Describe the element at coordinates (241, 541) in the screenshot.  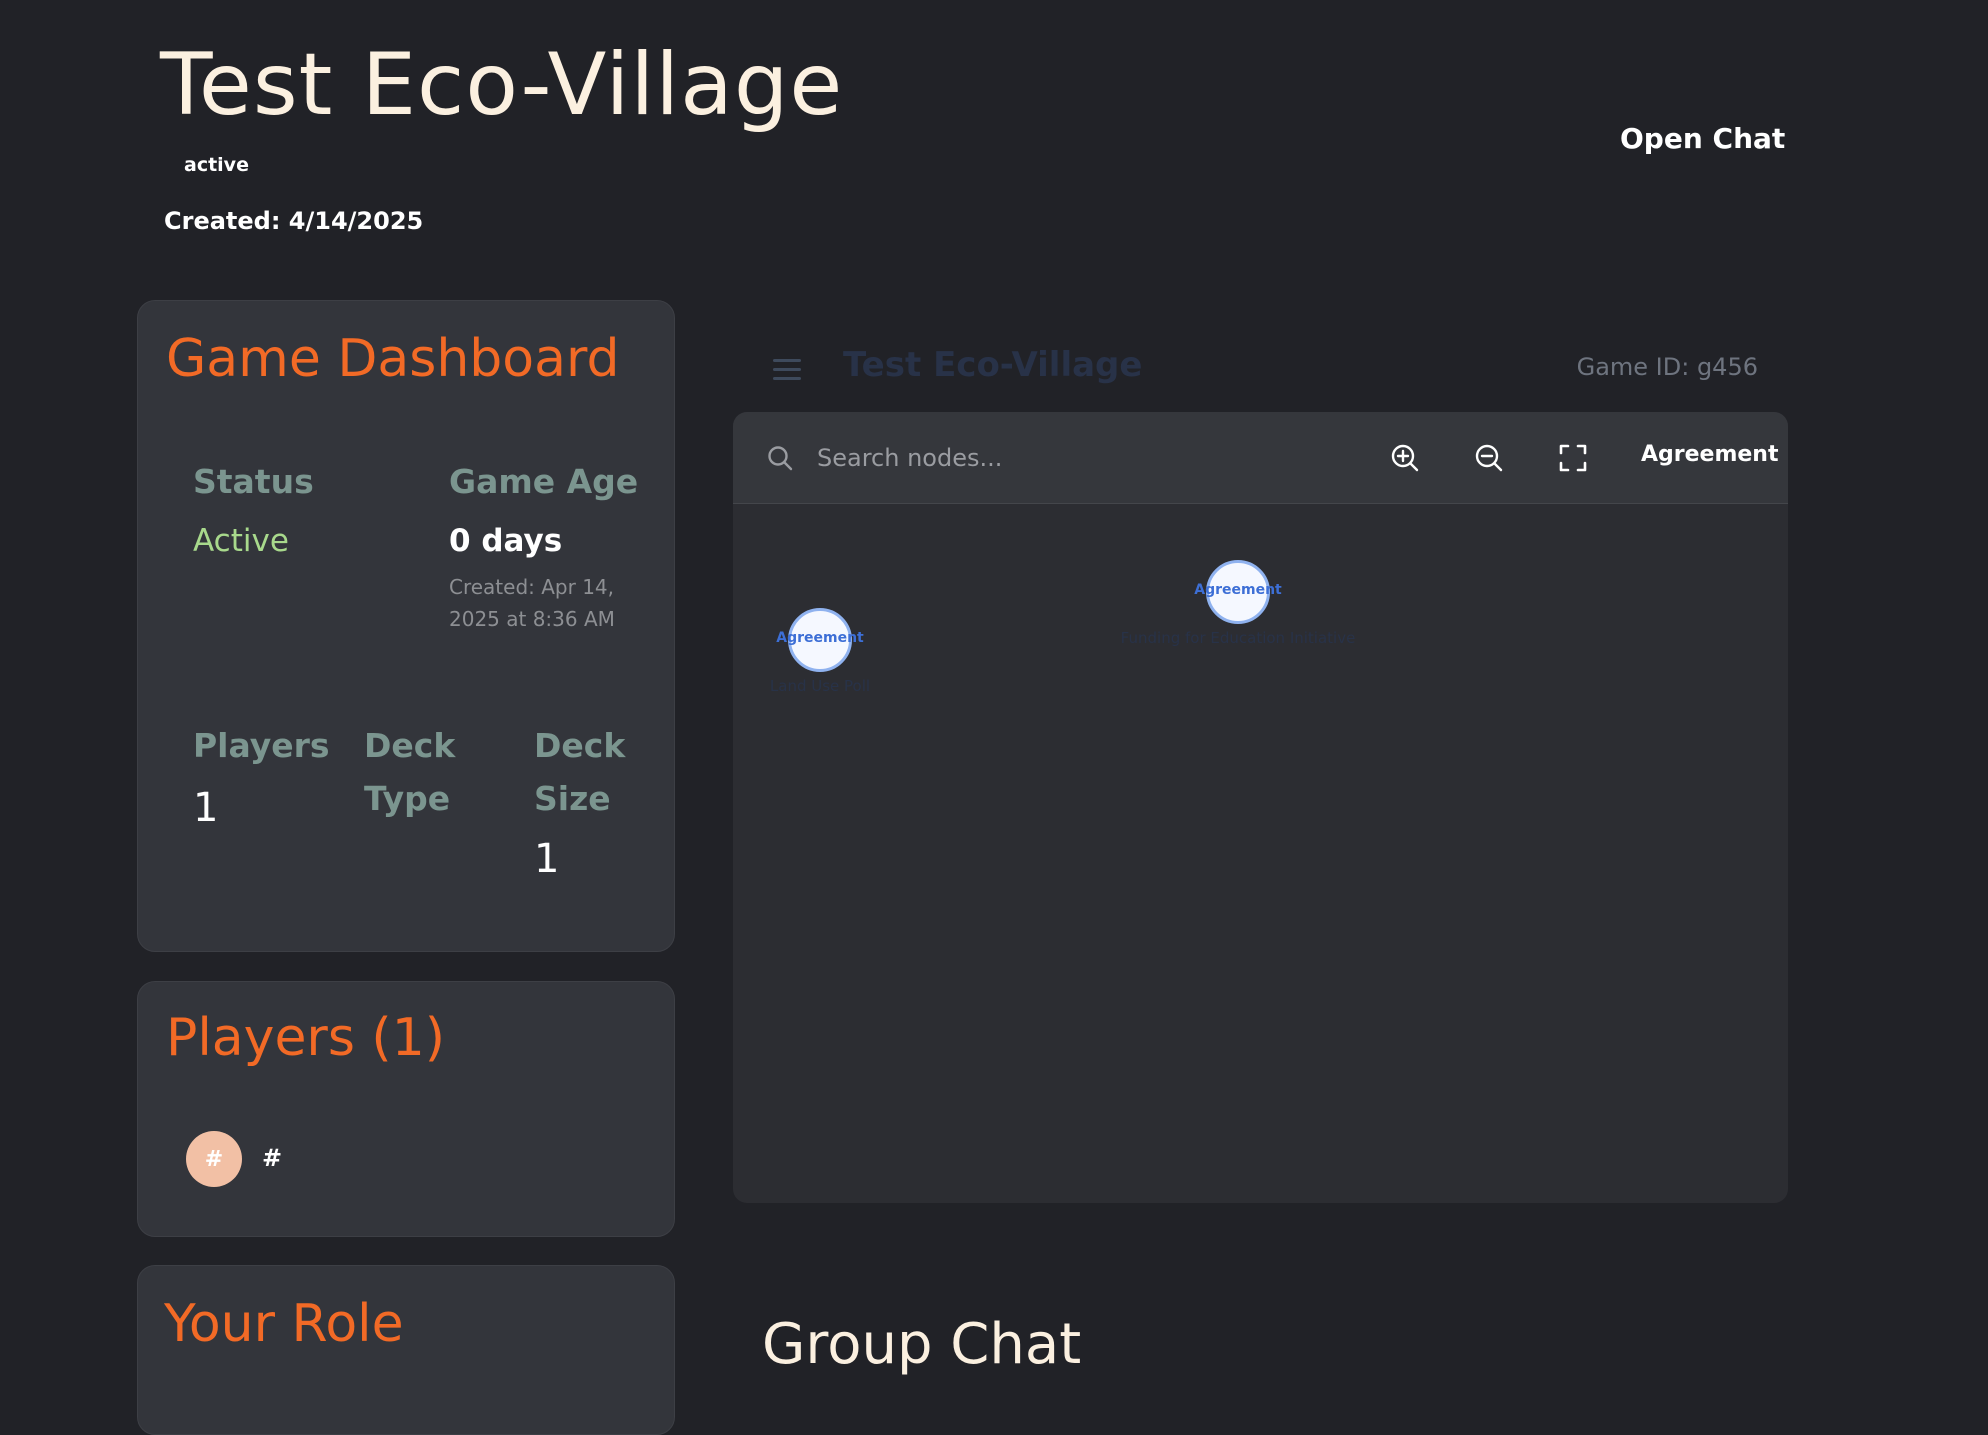
I see `status-value: Active` at that location.